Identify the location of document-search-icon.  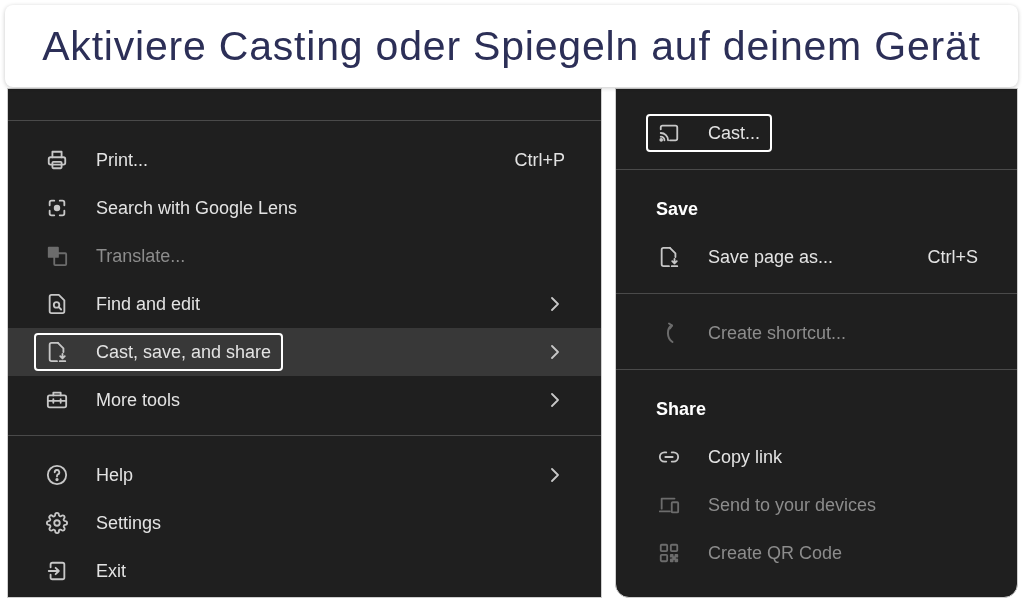
(57, 304).